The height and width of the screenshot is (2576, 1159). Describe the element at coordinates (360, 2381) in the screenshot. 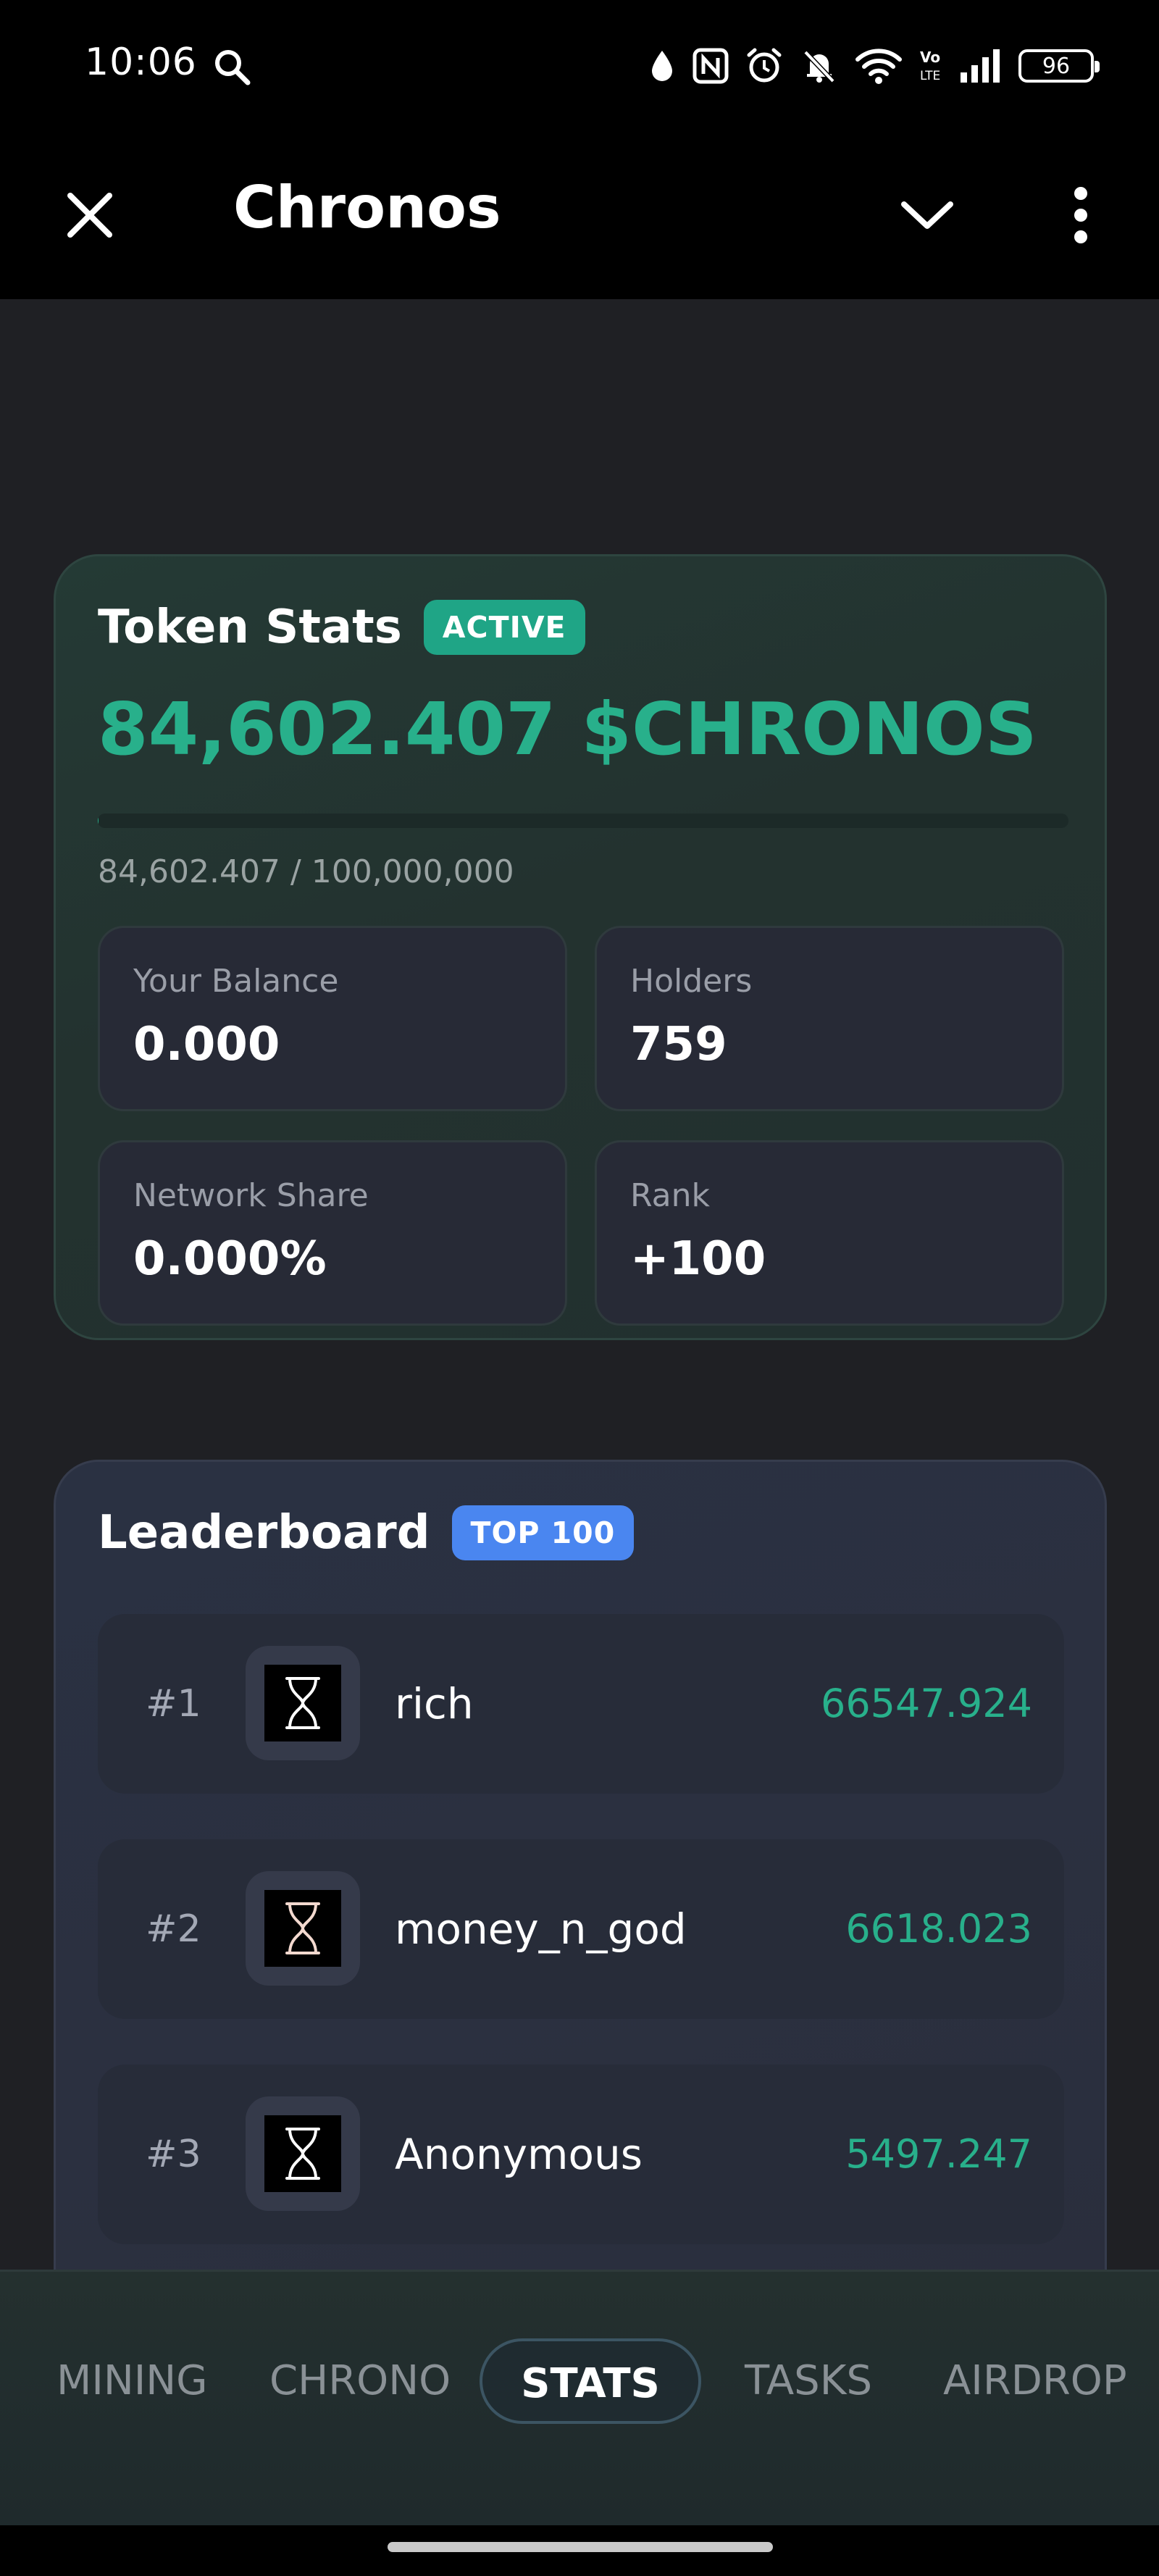

I see `nav-tab-chrono: CHRONO` at that location.